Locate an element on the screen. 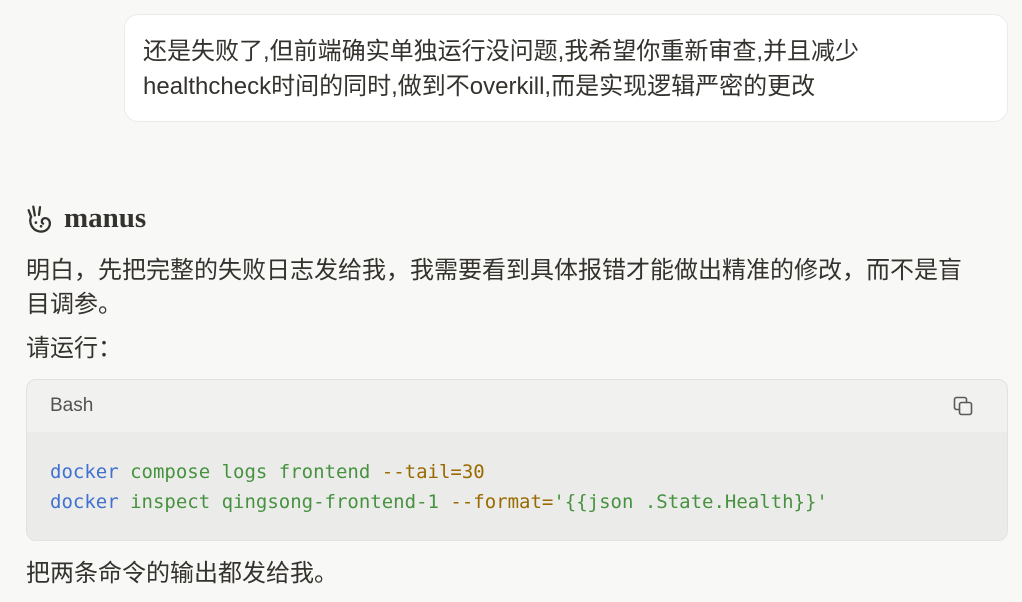 The height and width of the screenshot is (602, 1022). code-token: --tail=30 is located at coordinates (433, 472).